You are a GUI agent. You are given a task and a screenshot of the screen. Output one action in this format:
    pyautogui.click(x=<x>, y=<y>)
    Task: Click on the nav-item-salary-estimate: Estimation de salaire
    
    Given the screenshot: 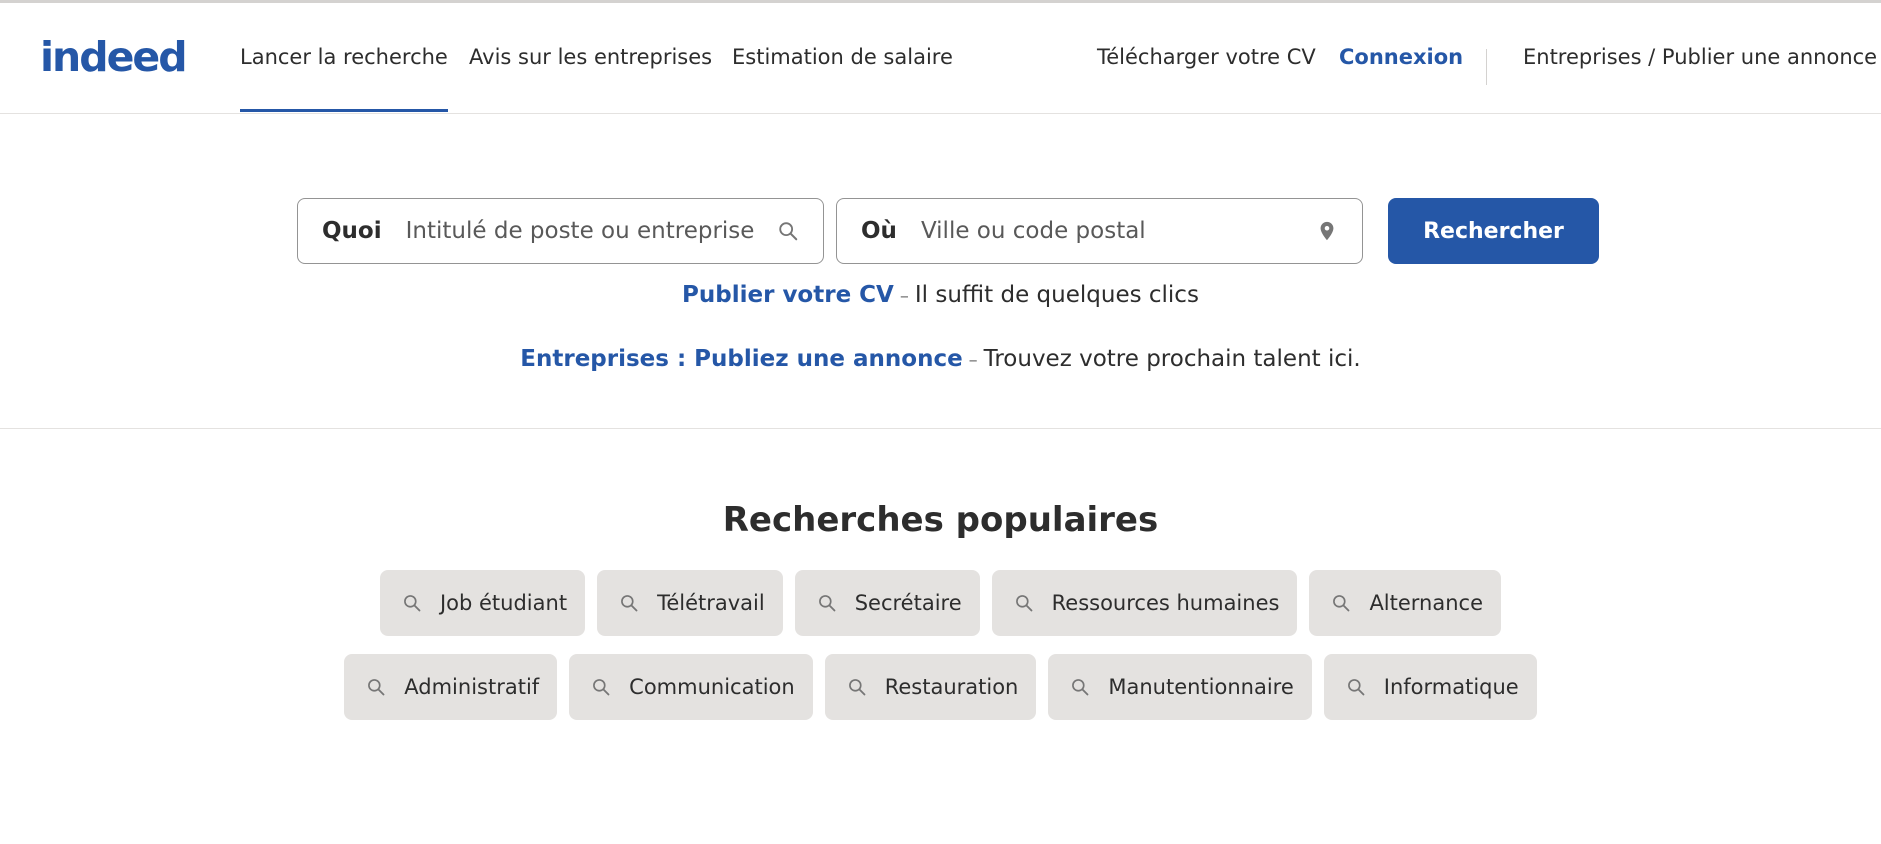 What is the action you would take?
    pyautogui.click(x=842, y=57)
    